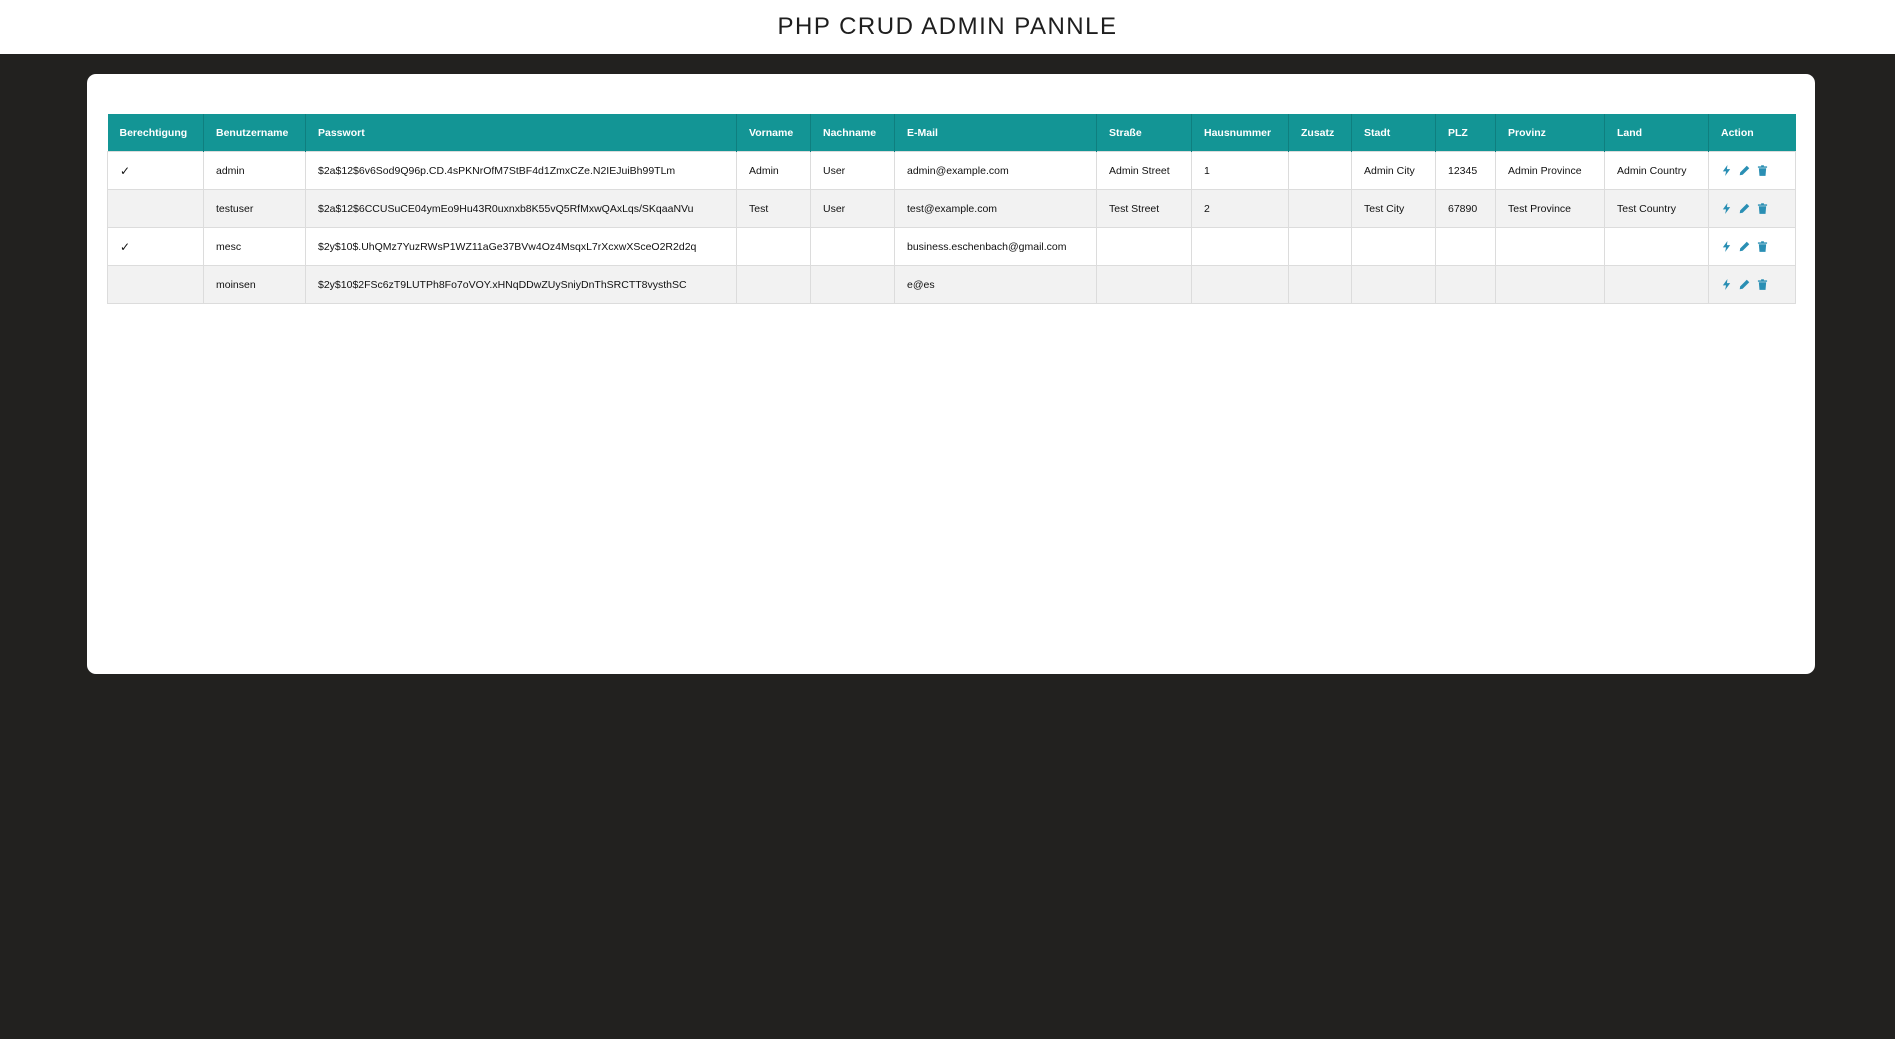 This screenshot has height=1039, width=1895. I want to click on column-header-plz: PLZ, so click(1465, 133).